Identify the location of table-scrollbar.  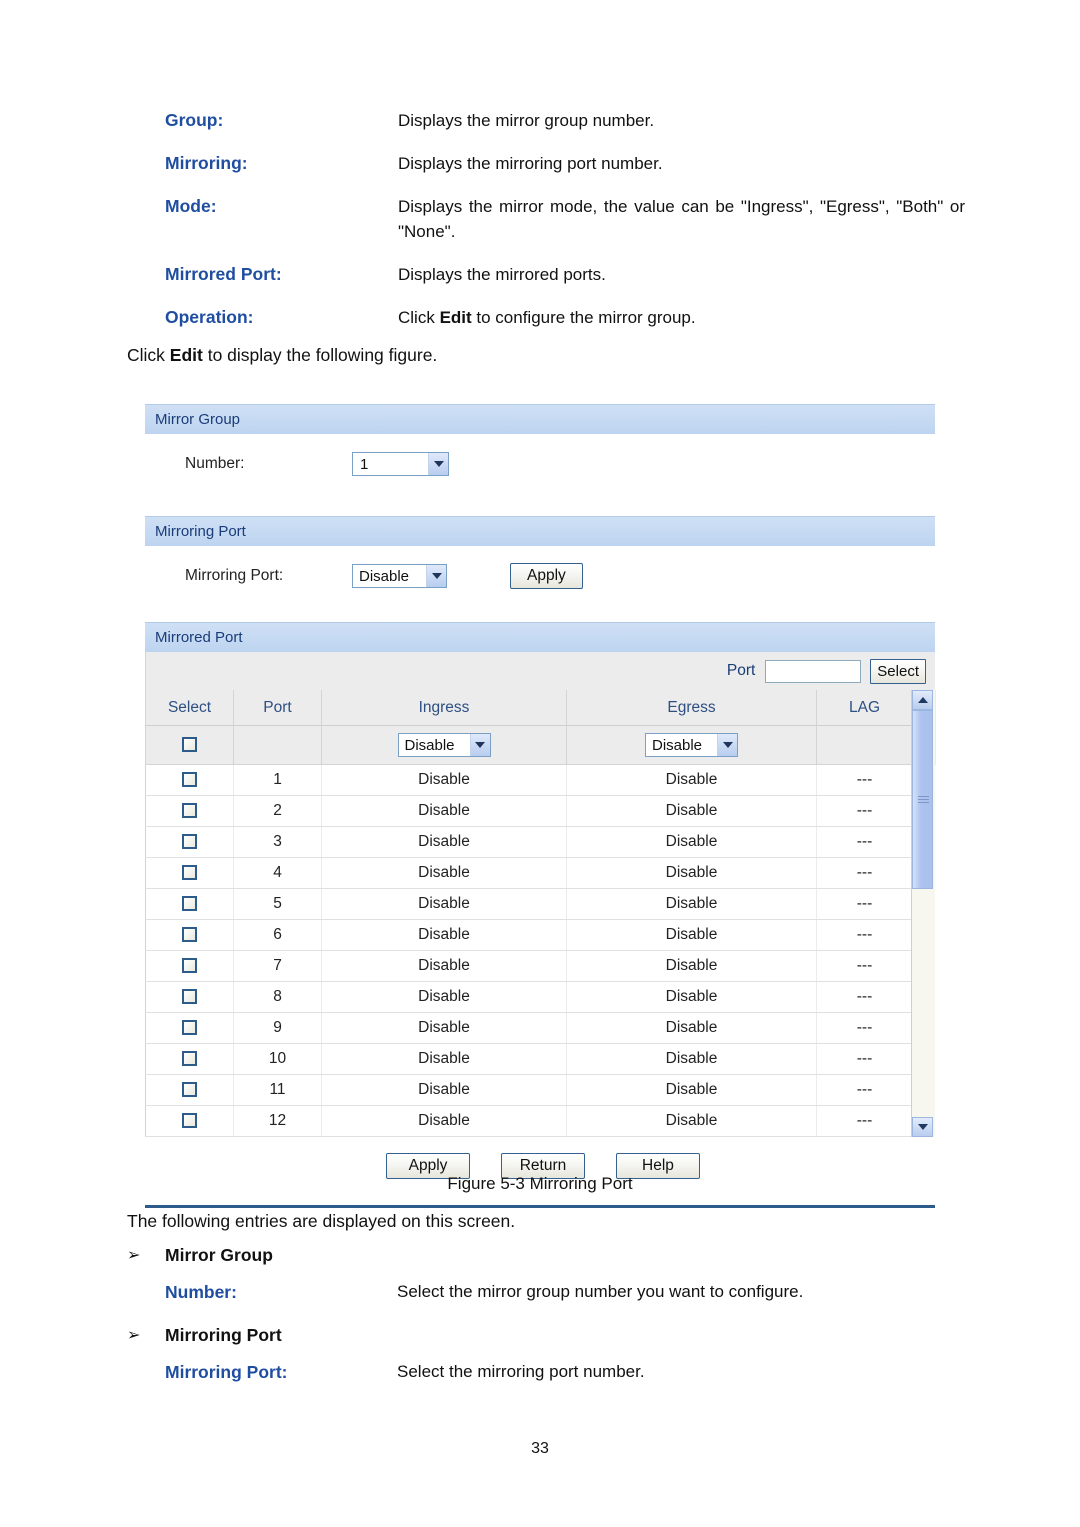
(923, 913).